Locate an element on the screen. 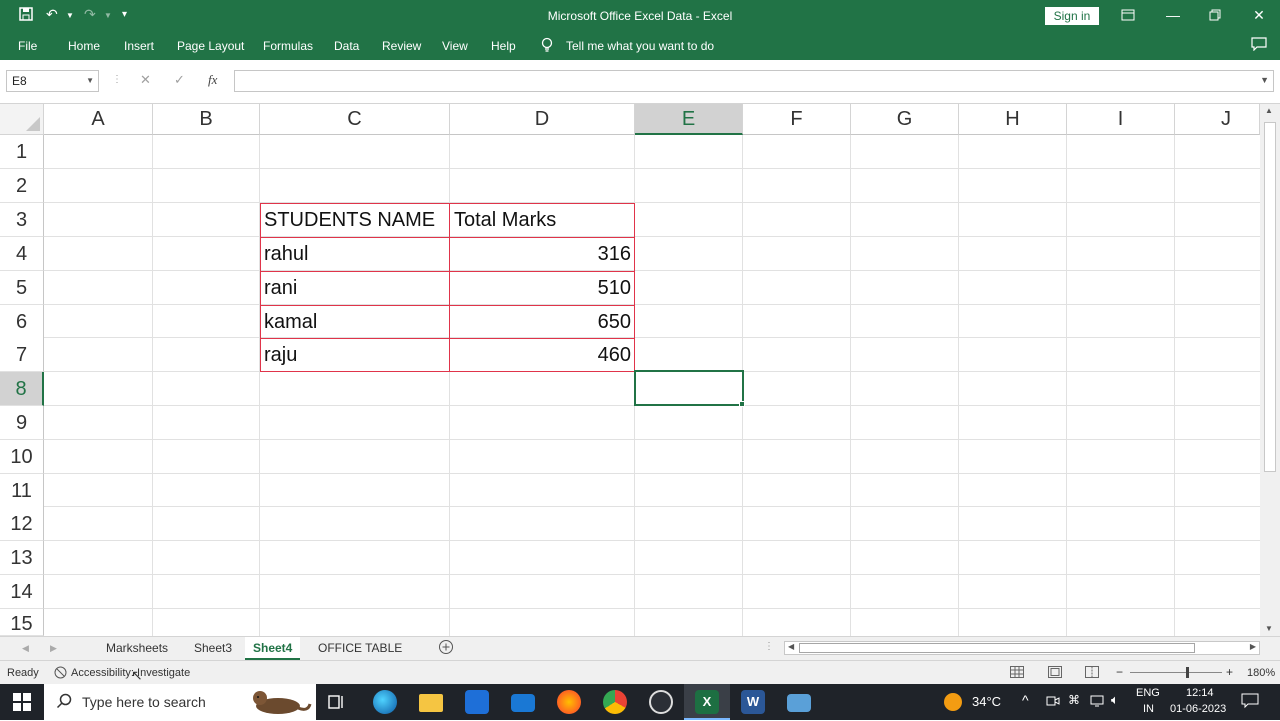 The width and height of the screenshot is (1280, 721). zoom-out-icon: − is located at coordinates (1119, 672).